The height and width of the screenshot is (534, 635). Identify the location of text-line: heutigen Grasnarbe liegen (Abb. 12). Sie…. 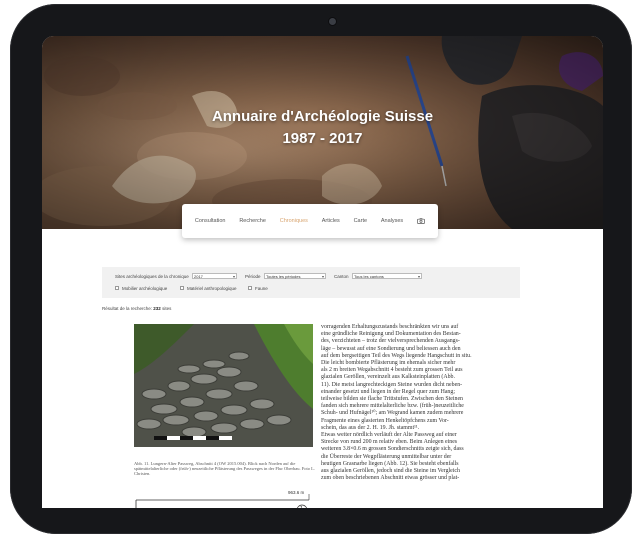
(390, 463).